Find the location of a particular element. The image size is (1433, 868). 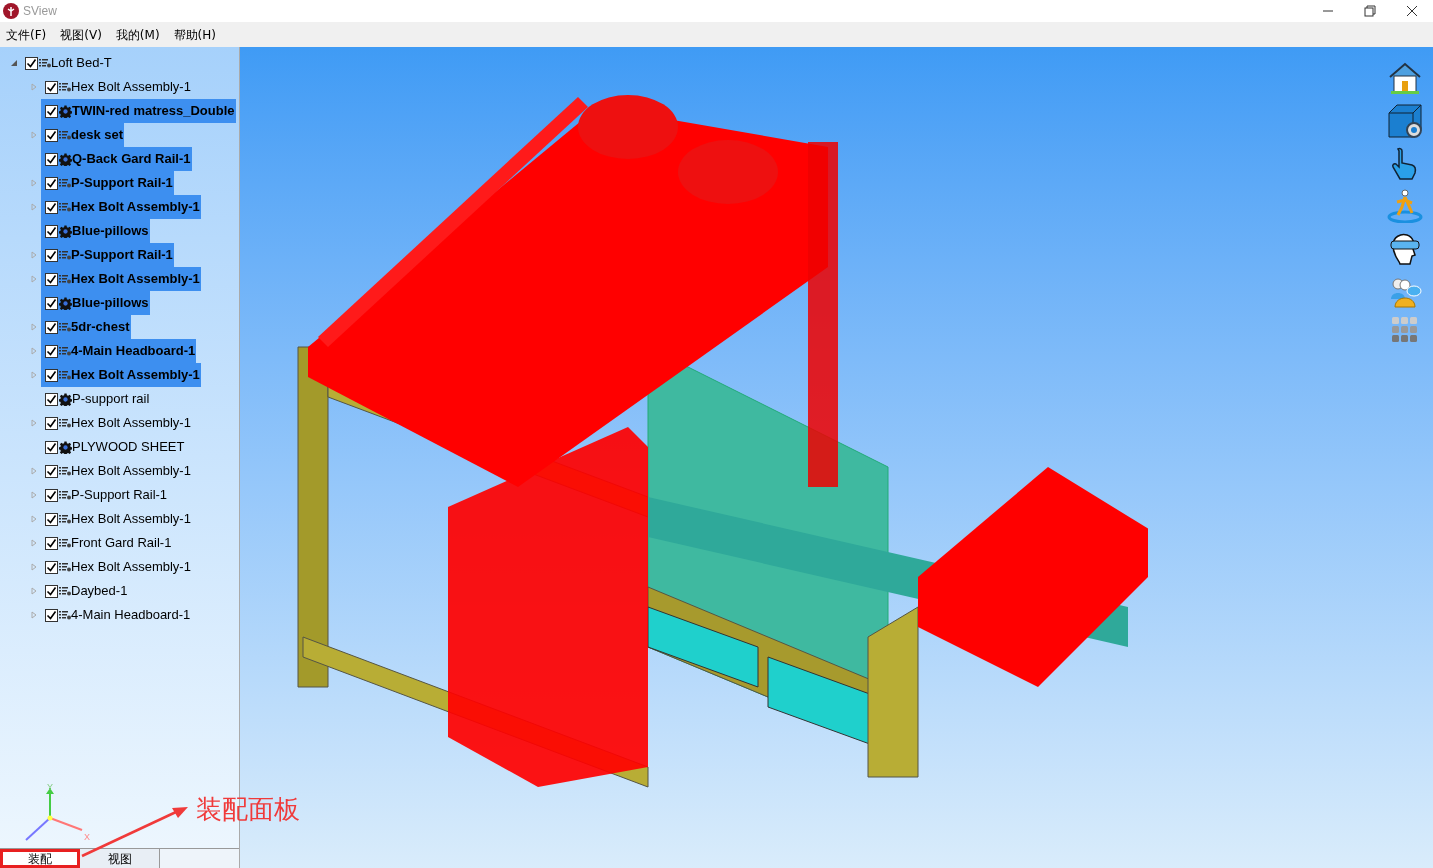

annotation-text: 装配面板 is located at coordinates (248, 809).